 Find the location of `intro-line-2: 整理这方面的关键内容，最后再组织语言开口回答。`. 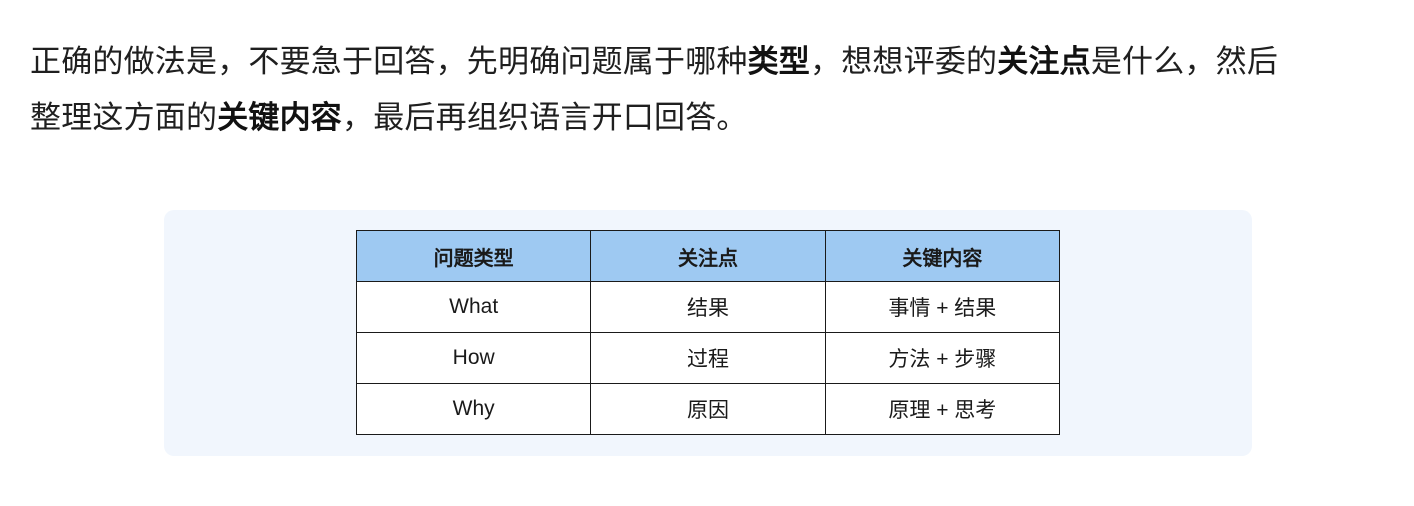

intro-line-2: 整理这方面的关键内容，最后再组织语言开口回答。 is located at coordinates (712, 118).